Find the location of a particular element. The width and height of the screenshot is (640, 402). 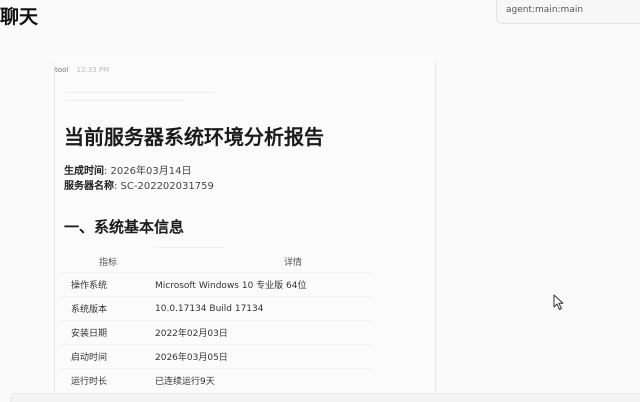

row-value: Microsoft Windows 10 专业版 64位 is located at coordinates (231, 286).